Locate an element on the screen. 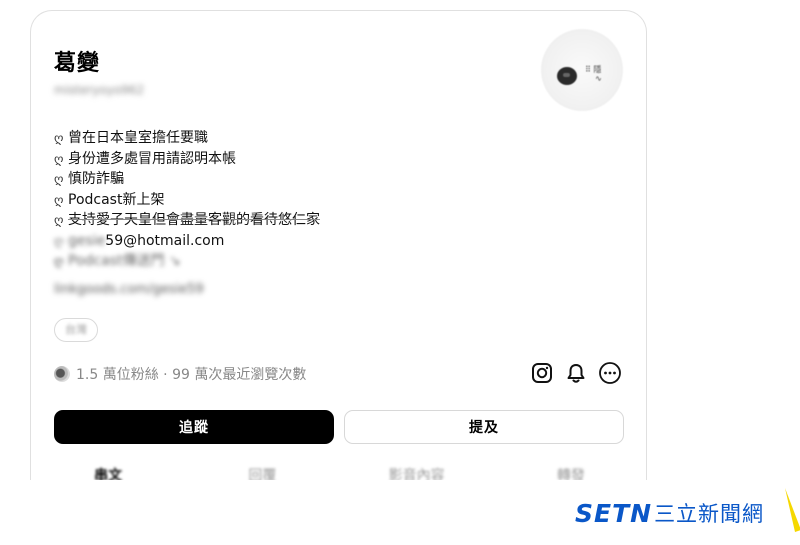 The image size is (800, 545). profile-actions is located at coordinates (576, 373).